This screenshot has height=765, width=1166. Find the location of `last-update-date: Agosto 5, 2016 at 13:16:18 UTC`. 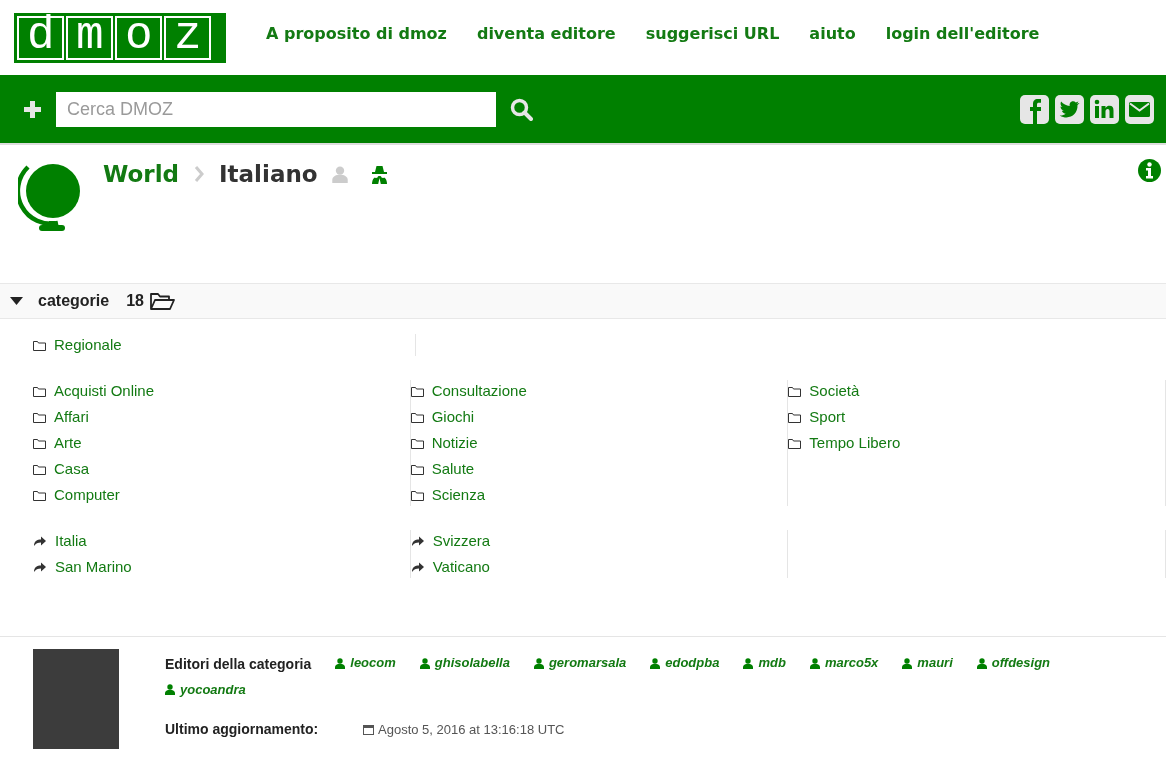

last-update-date: Agosto 5, 2016 at 13:16:18 UTC is located at coordinates (471, 729).